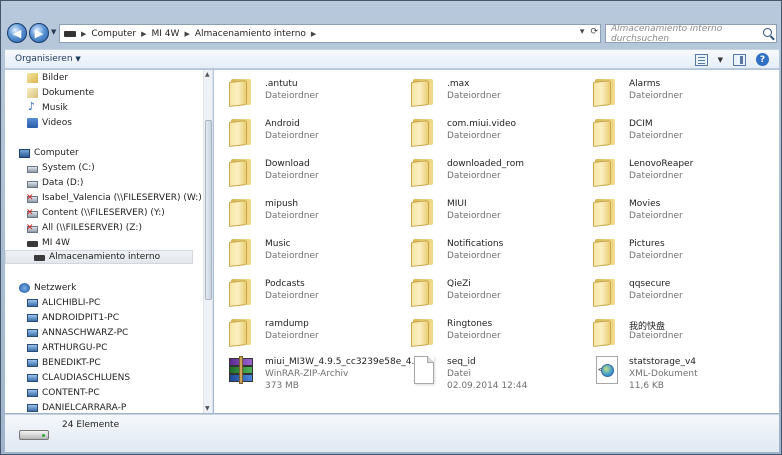 The height and width of the screenshot is (455, 782). What do you see at coordinates (49, 153) in the screenshot?
I see `nav-item-computer: Computer` at bounding box center [49, 153].